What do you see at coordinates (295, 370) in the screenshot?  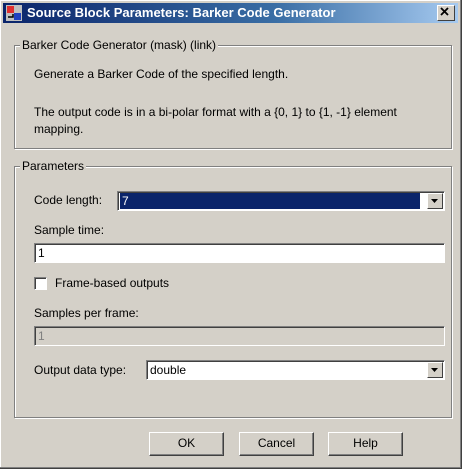 I see `output-type-select: double` at bounding box center [295, 370].